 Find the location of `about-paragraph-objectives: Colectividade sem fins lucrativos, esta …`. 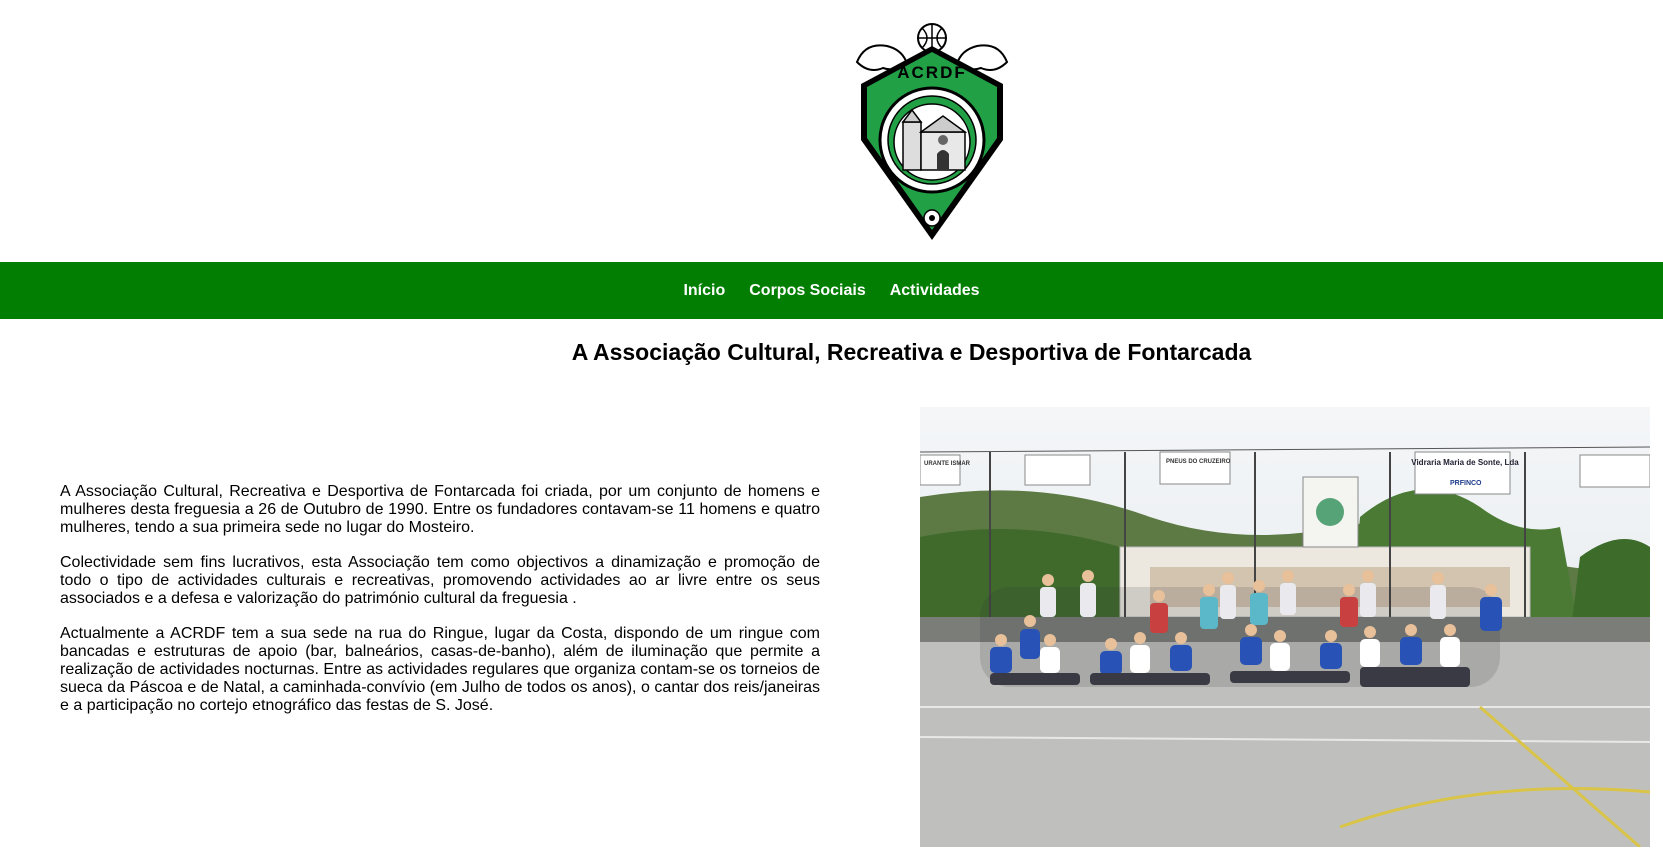

about-paragraph-objectives: Colectividade sem fins lucrativos, esta … is located at coordinates (440, 580).